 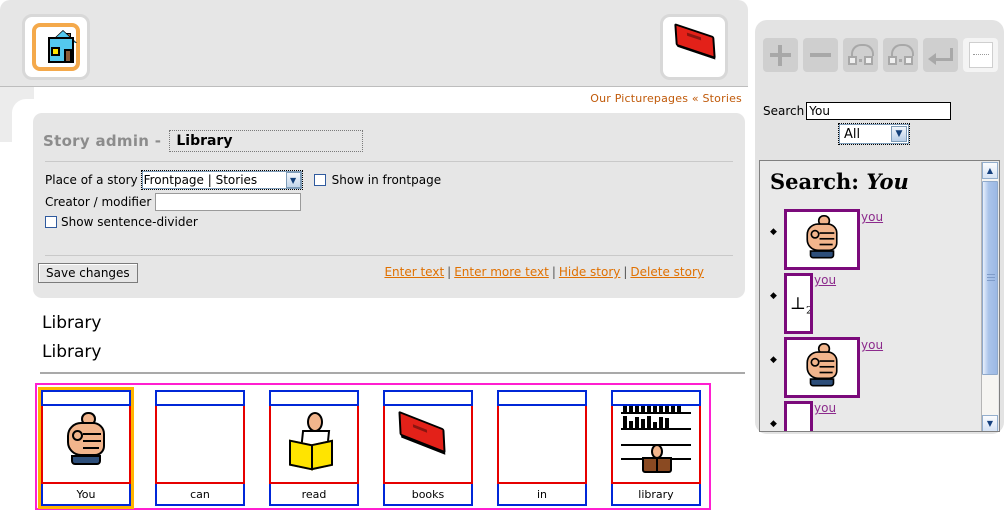 I want to click on scroll-up-button: ▲, so click(x=990, y=170).